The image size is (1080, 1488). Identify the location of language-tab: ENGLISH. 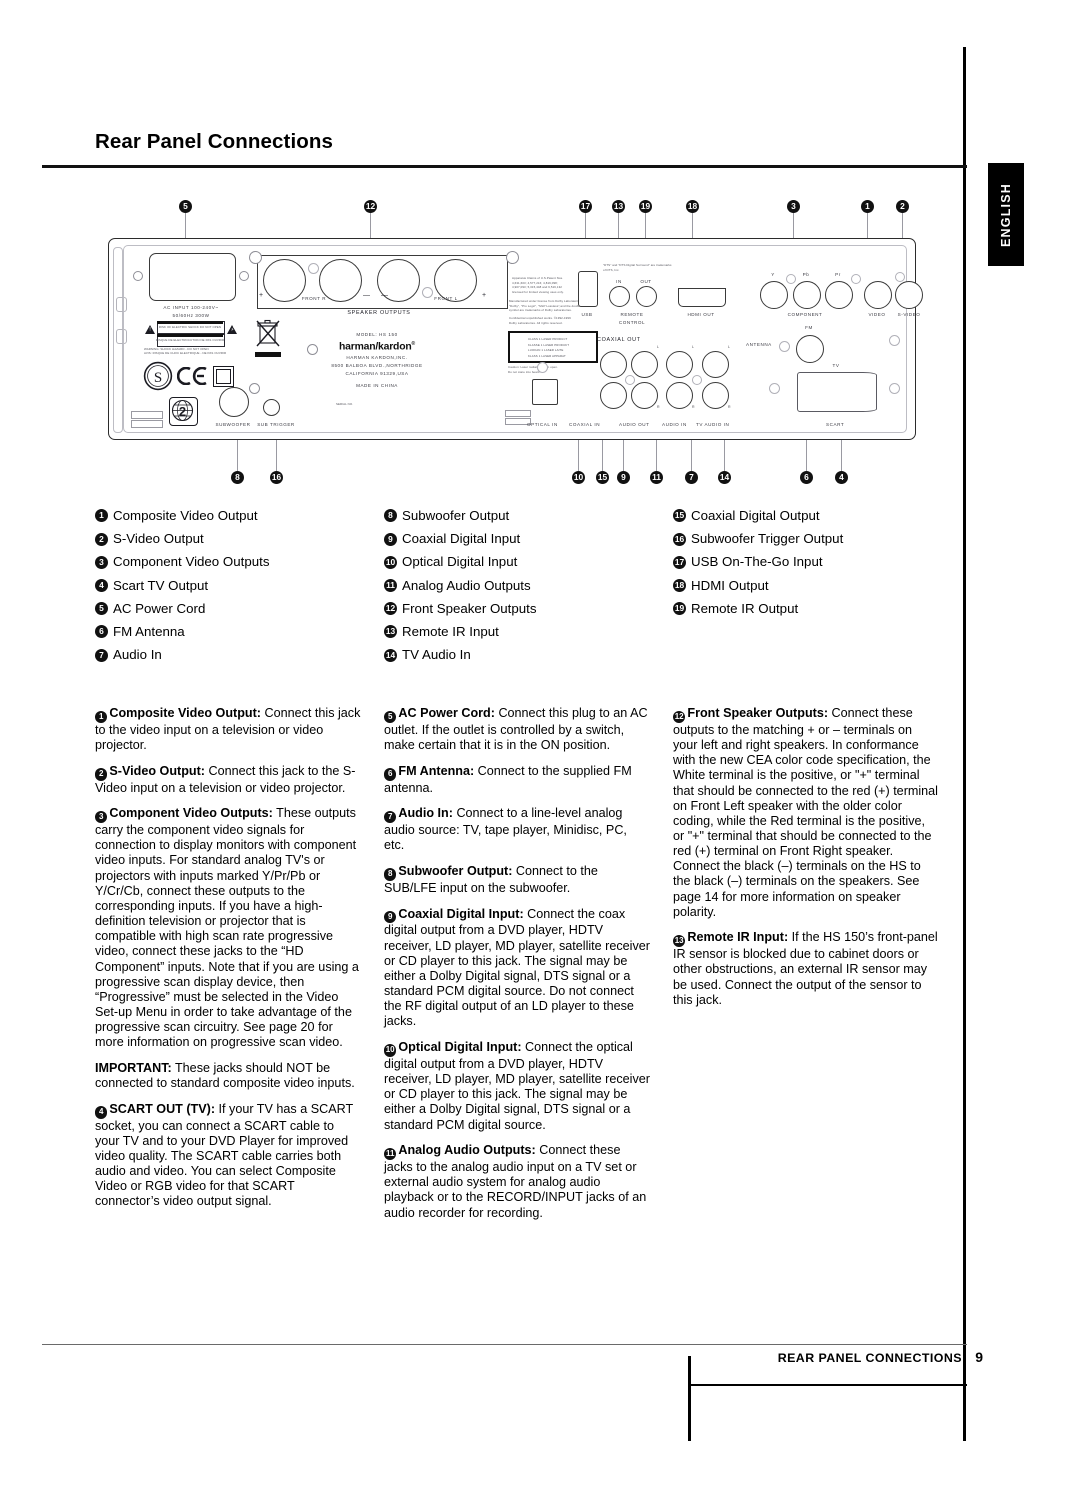
(1006, 214).